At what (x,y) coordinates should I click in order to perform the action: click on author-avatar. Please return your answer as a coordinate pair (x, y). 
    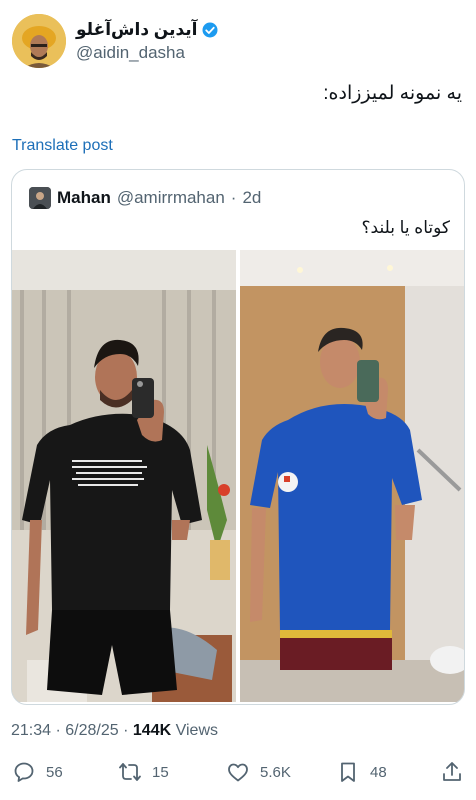
    Looking at the image, I should click on (39, 41).